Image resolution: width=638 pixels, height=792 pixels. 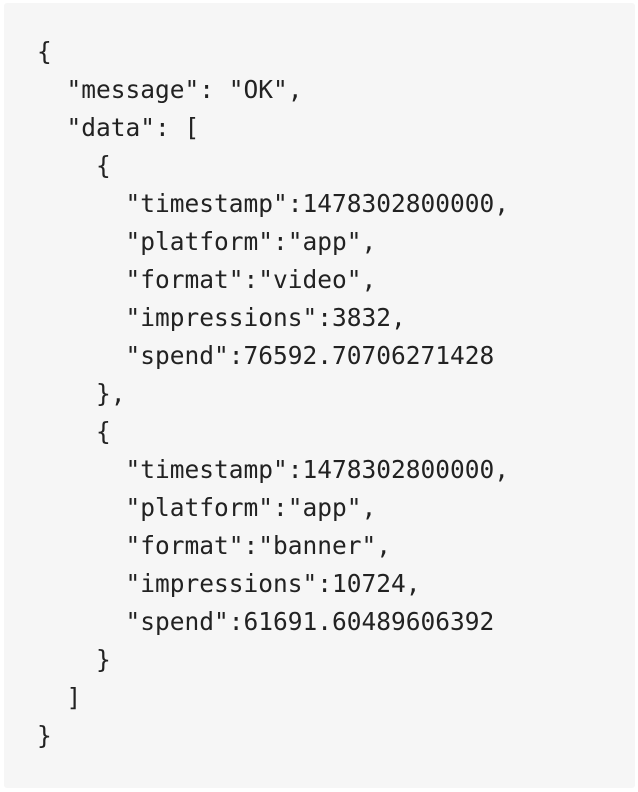 What do you see at coordinates (59, 697) in the screenshot?
I see `code-line: ]` at bounding box center [59, 697].